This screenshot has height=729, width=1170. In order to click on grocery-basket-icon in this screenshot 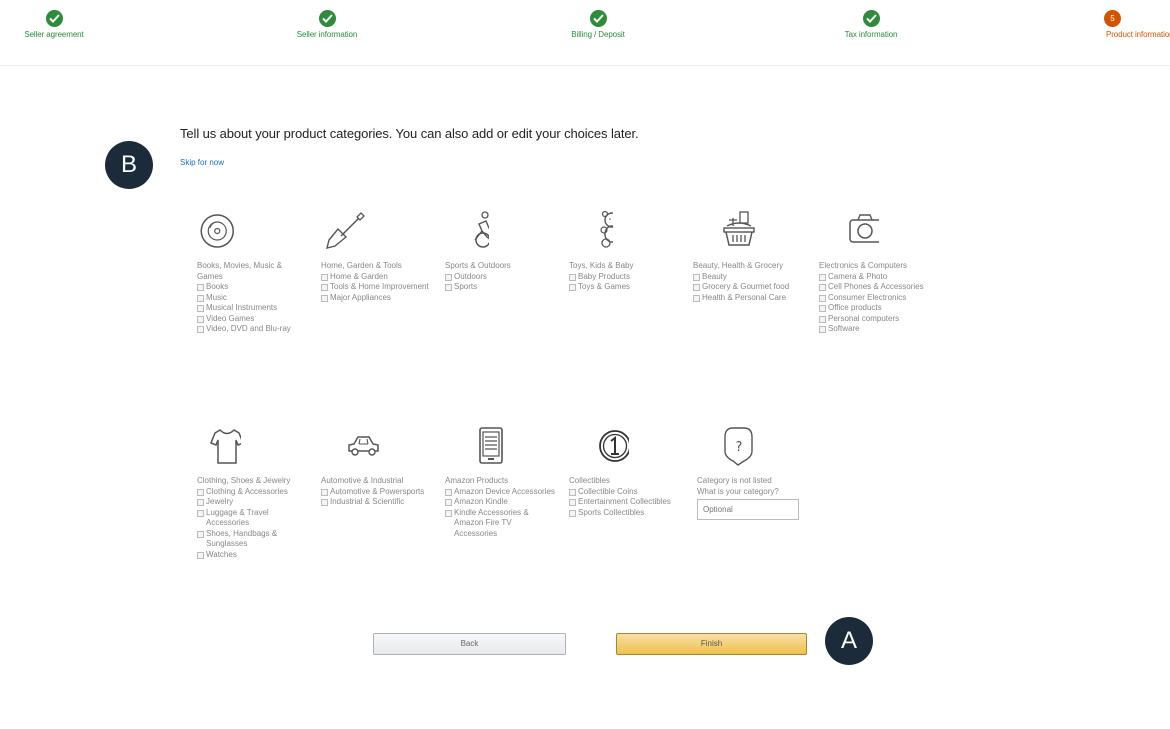, I will do `click(748, 232)`.